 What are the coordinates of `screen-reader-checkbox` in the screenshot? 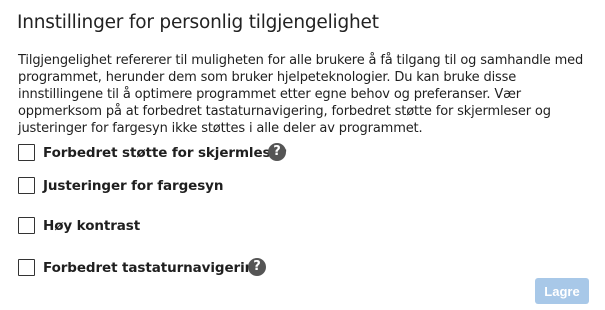 It's located at (26, 152).